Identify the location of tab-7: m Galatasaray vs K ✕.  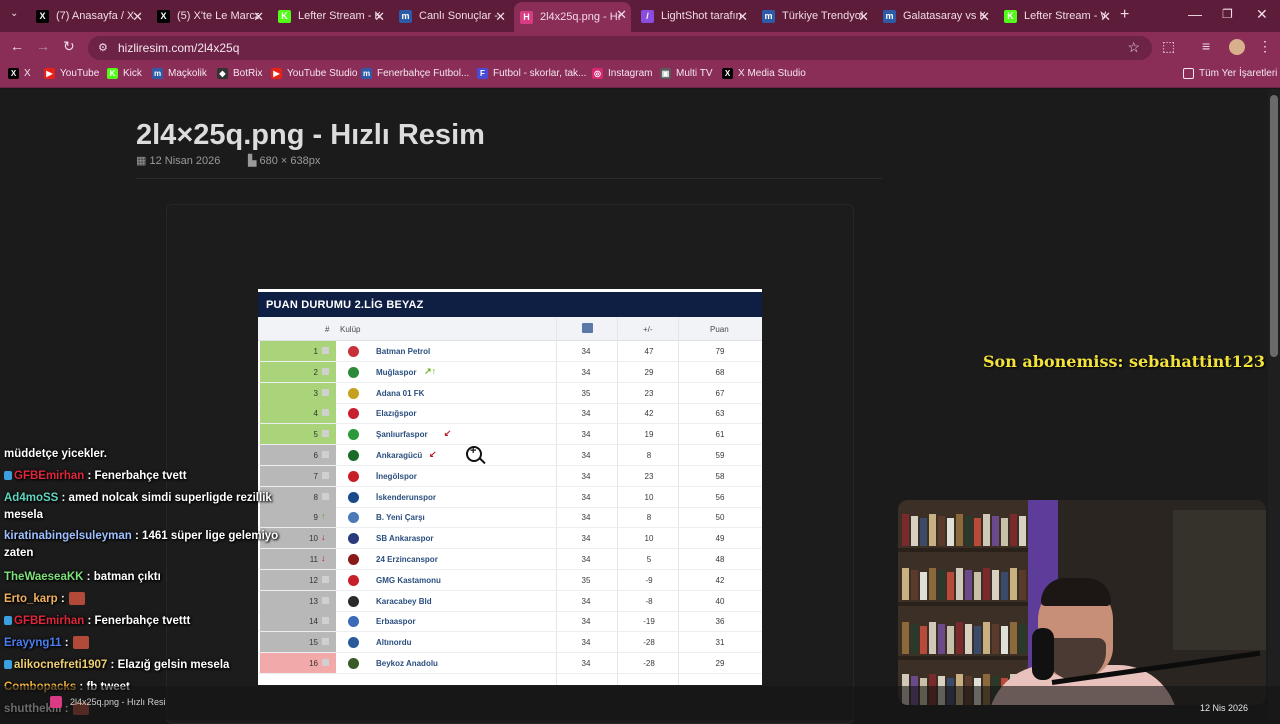
(935, 16).